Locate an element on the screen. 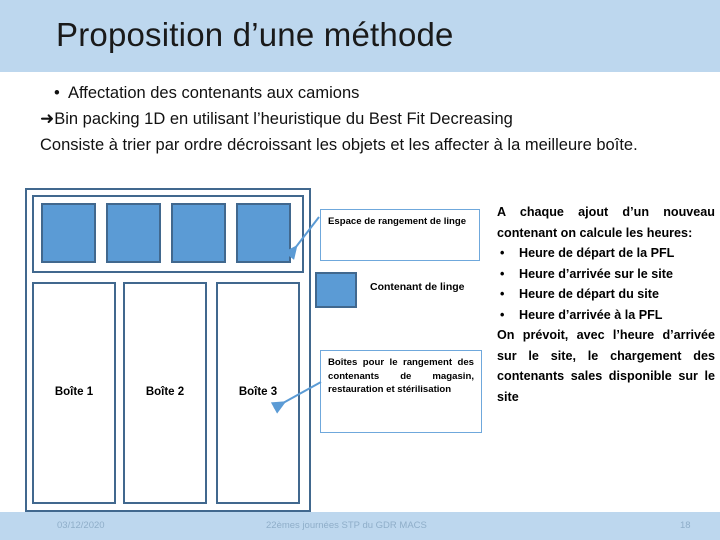  boite-1: Boîte 1 is located at coordinates (74, 393).